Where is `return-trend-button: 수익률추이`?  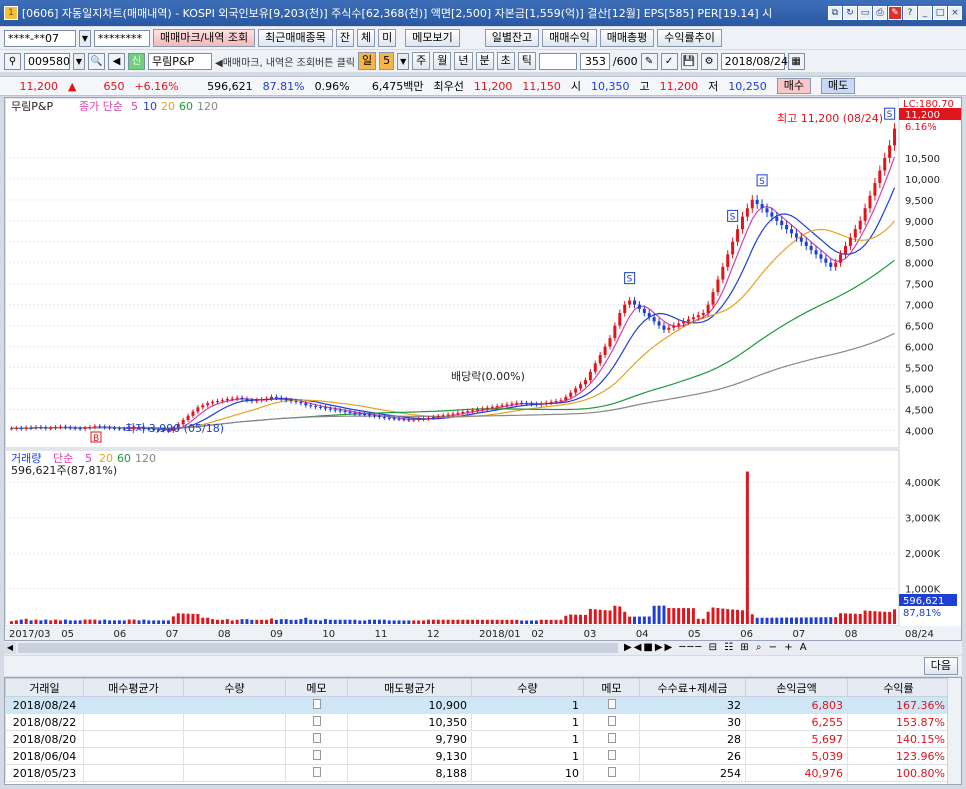
return-trend-button: 수익률추이 is located at coordinates (689, 38).